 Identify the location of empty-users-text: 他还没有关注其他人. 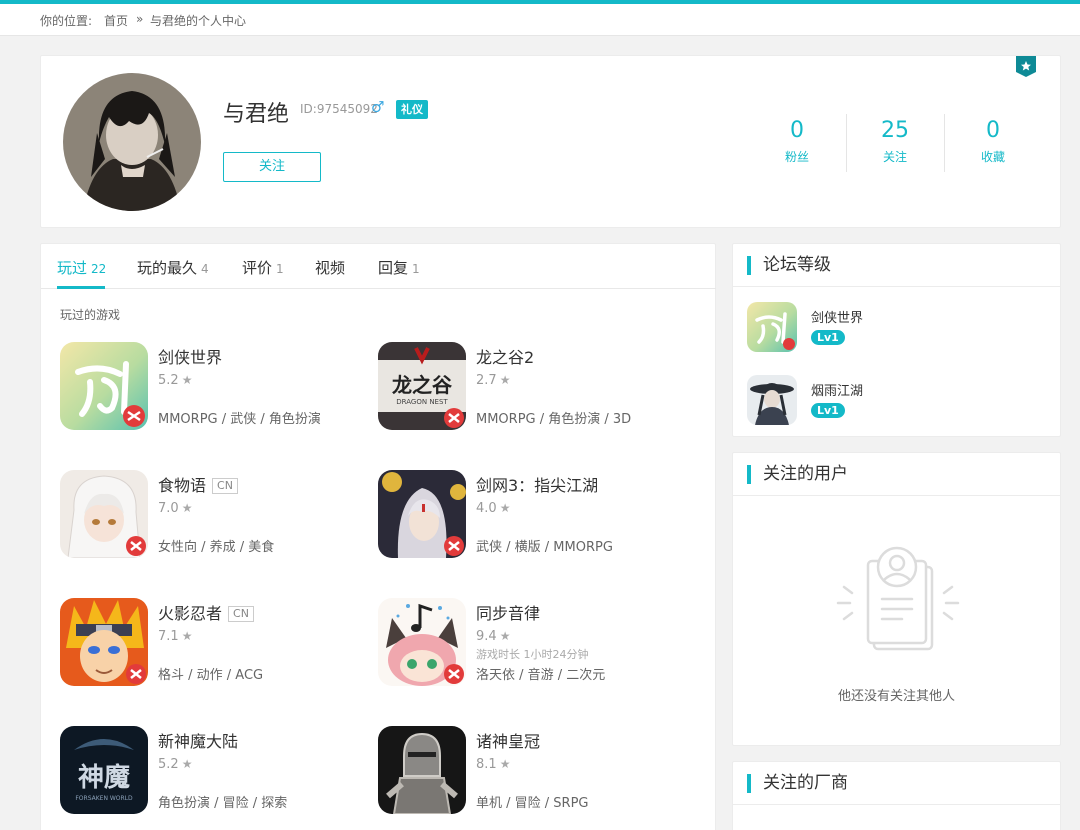
(896, 696).